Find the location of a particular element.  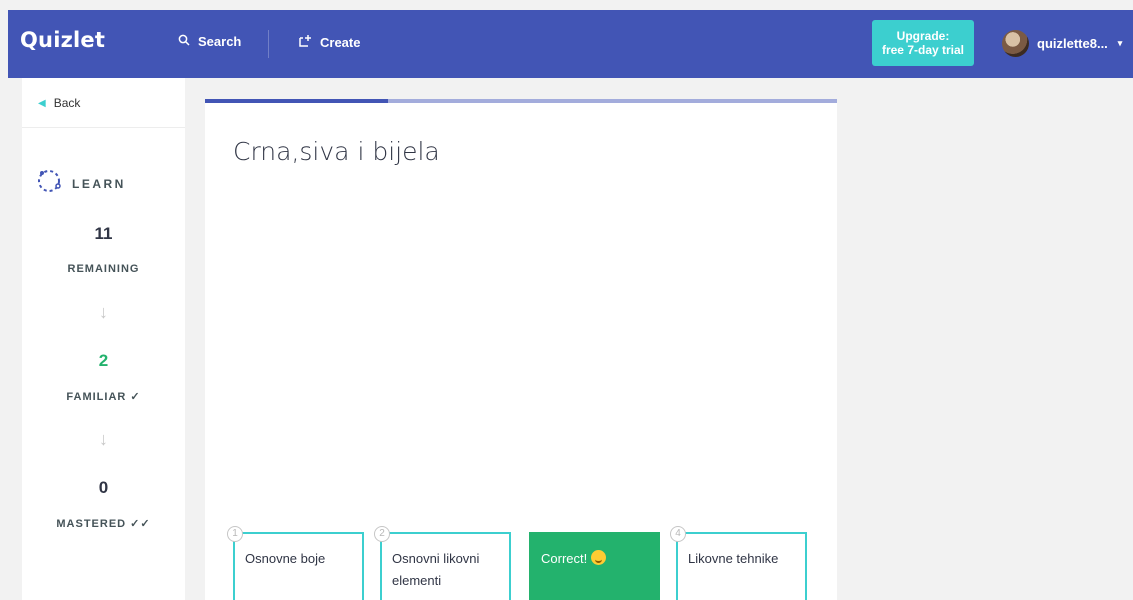

learn-mode-header: LEARN is located at coordinates (81, 183).